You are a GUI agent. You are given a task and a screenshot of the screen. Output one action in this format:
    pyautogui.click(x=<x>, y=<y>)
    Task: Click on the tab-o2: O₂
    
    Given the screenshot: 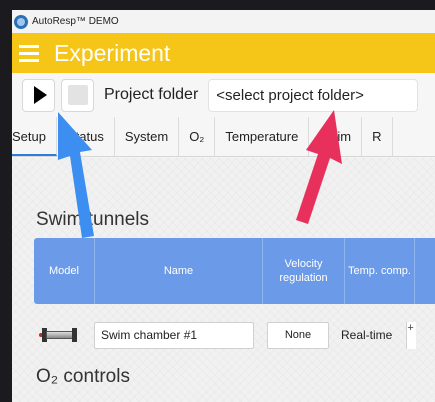 What is the action you would take?
    pyautogui.click(x=197, y=136)
    